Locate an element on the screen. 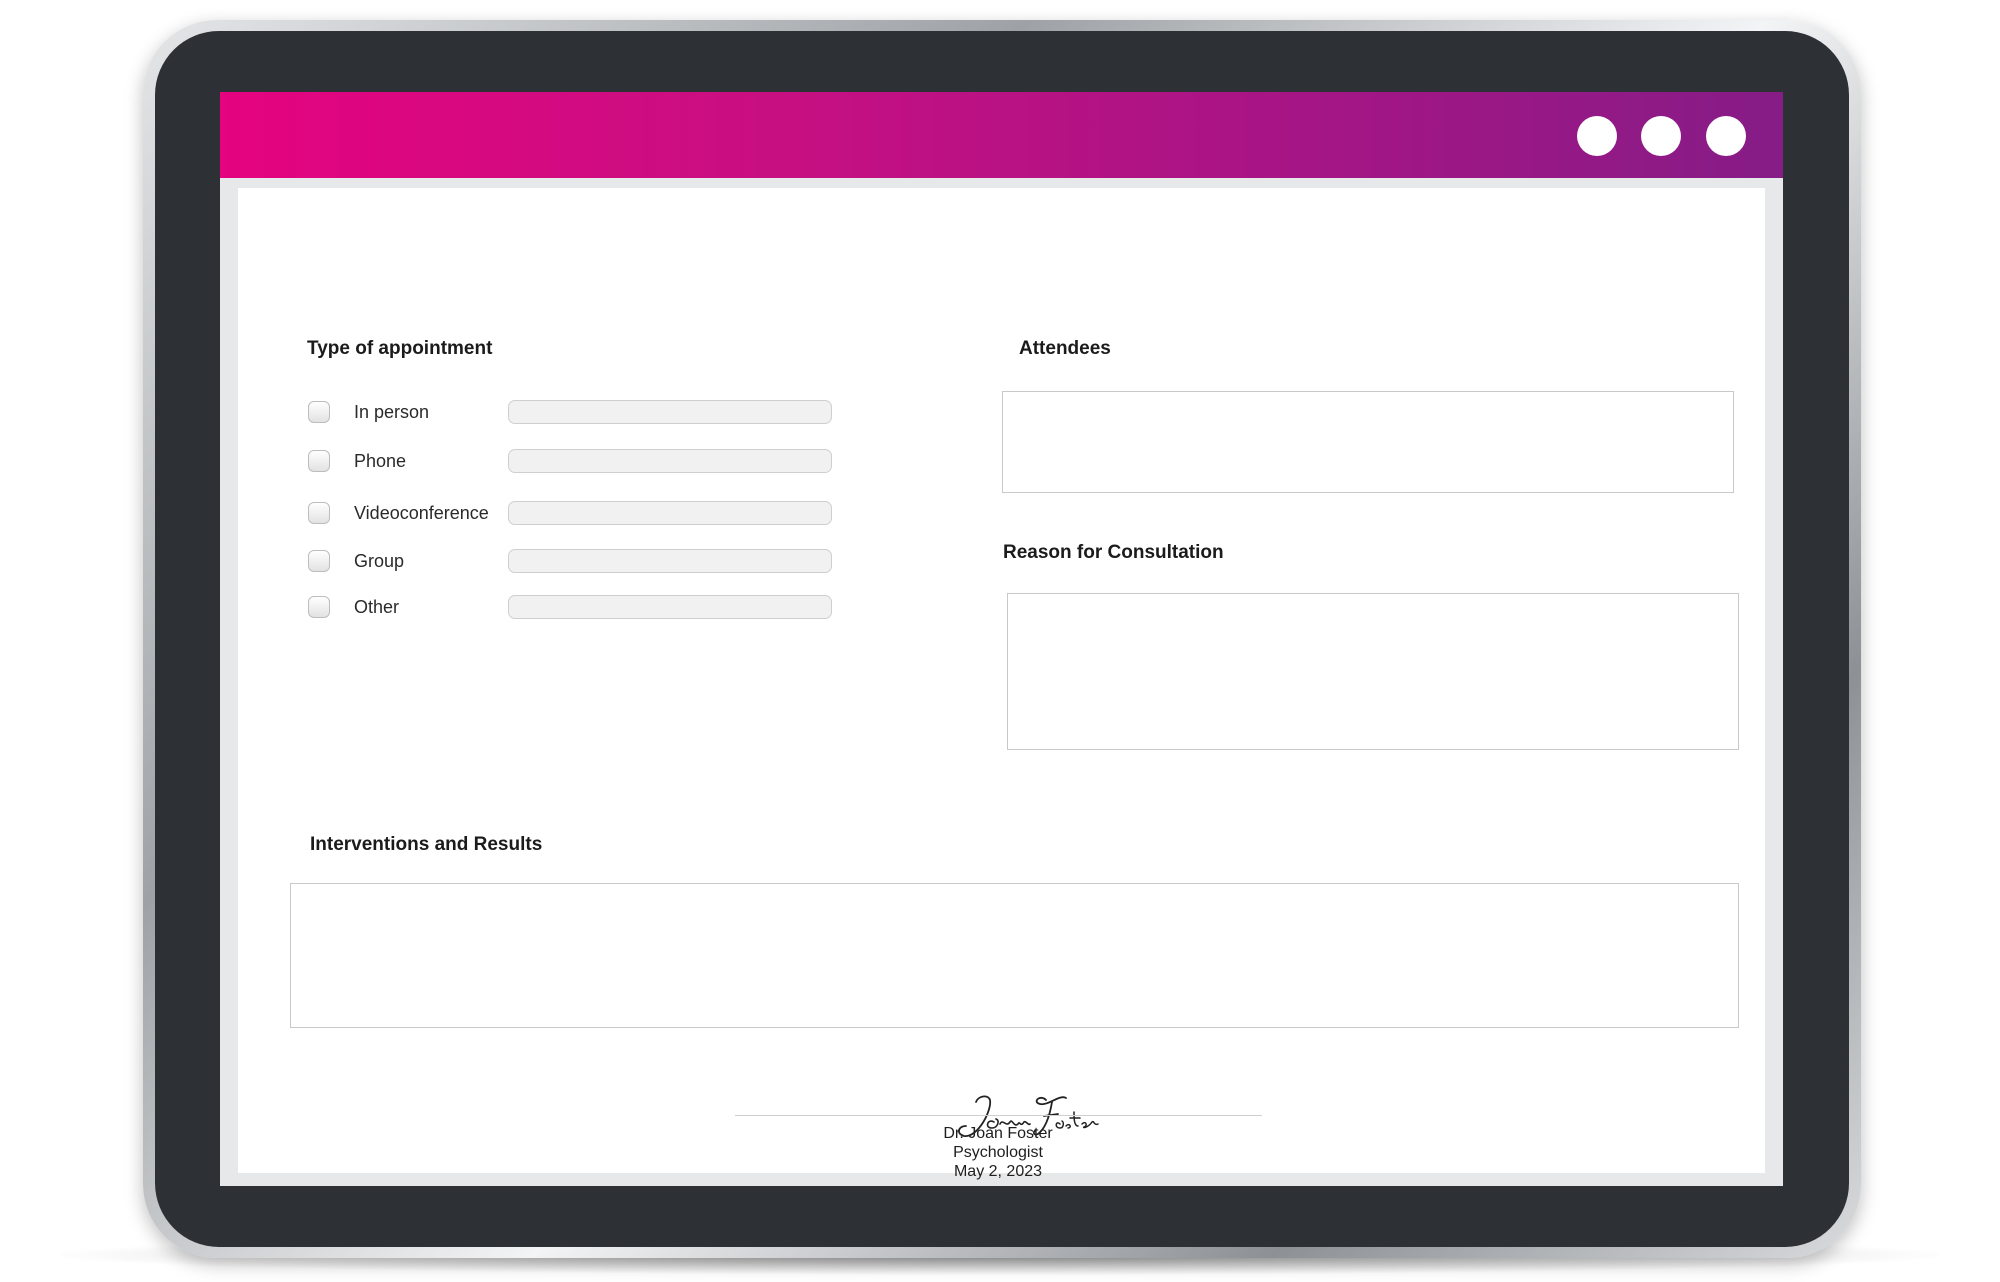  reason-for-consultation-heading: Reason for Consultation is located at coordinates (1113, 552).